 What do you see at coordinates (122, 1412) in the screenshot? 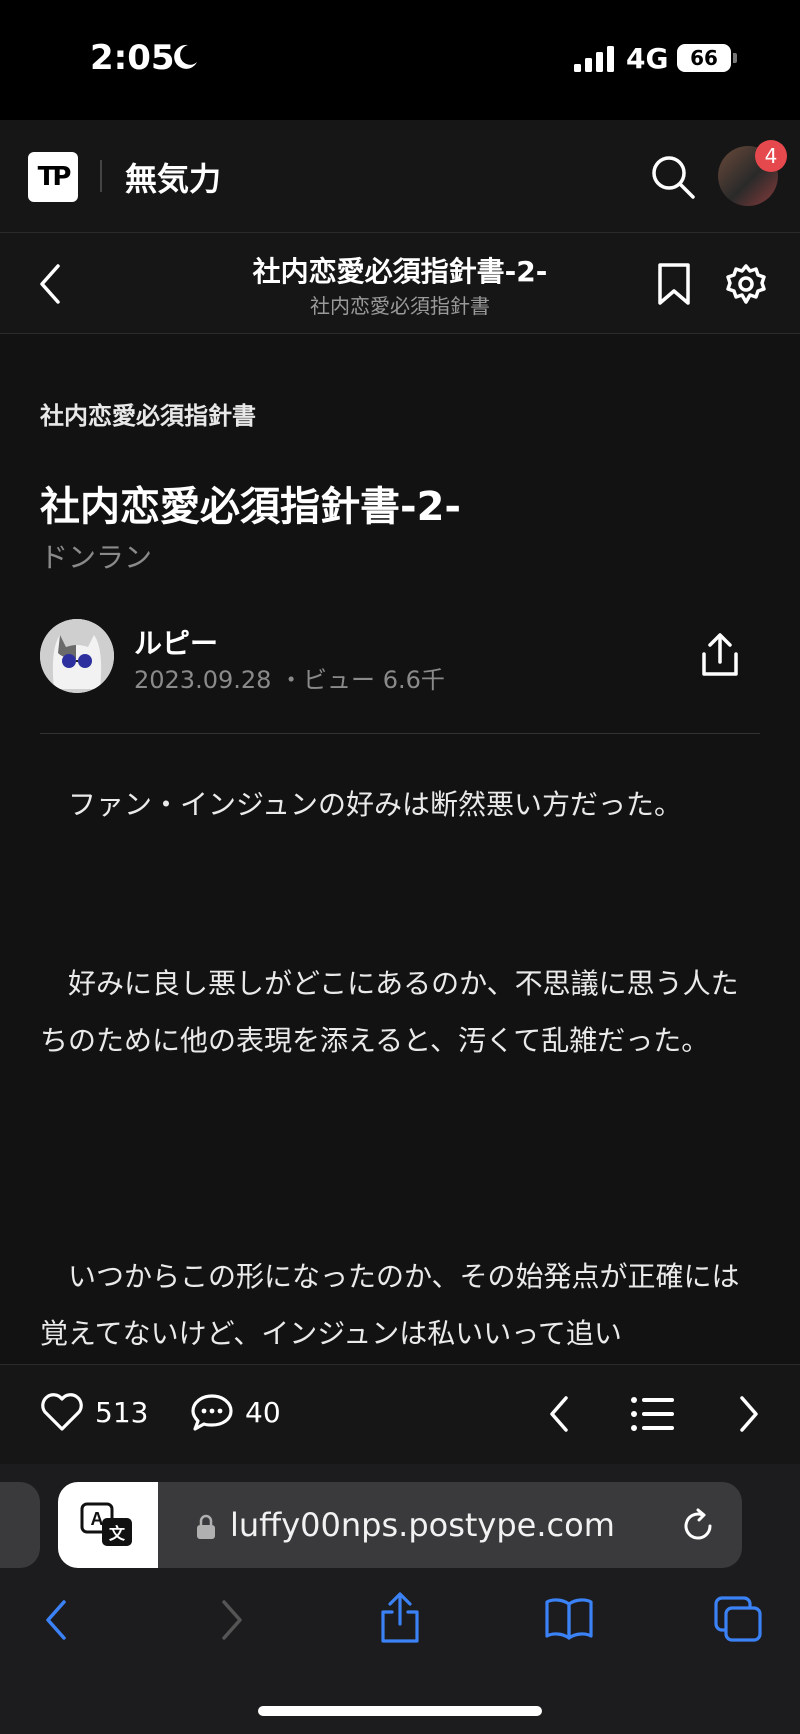
I see `like-count: 513` at bounding box center [122, 1412].